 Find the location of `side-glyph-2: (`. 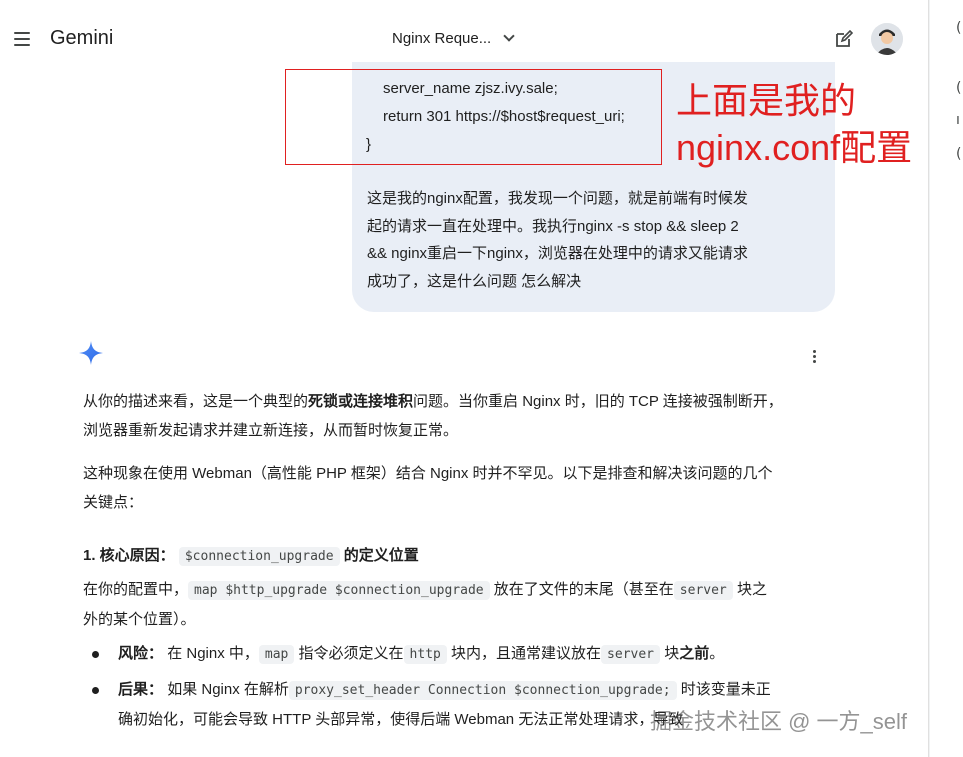

side-glyph-2: ( is located at coordinates (959, 88).